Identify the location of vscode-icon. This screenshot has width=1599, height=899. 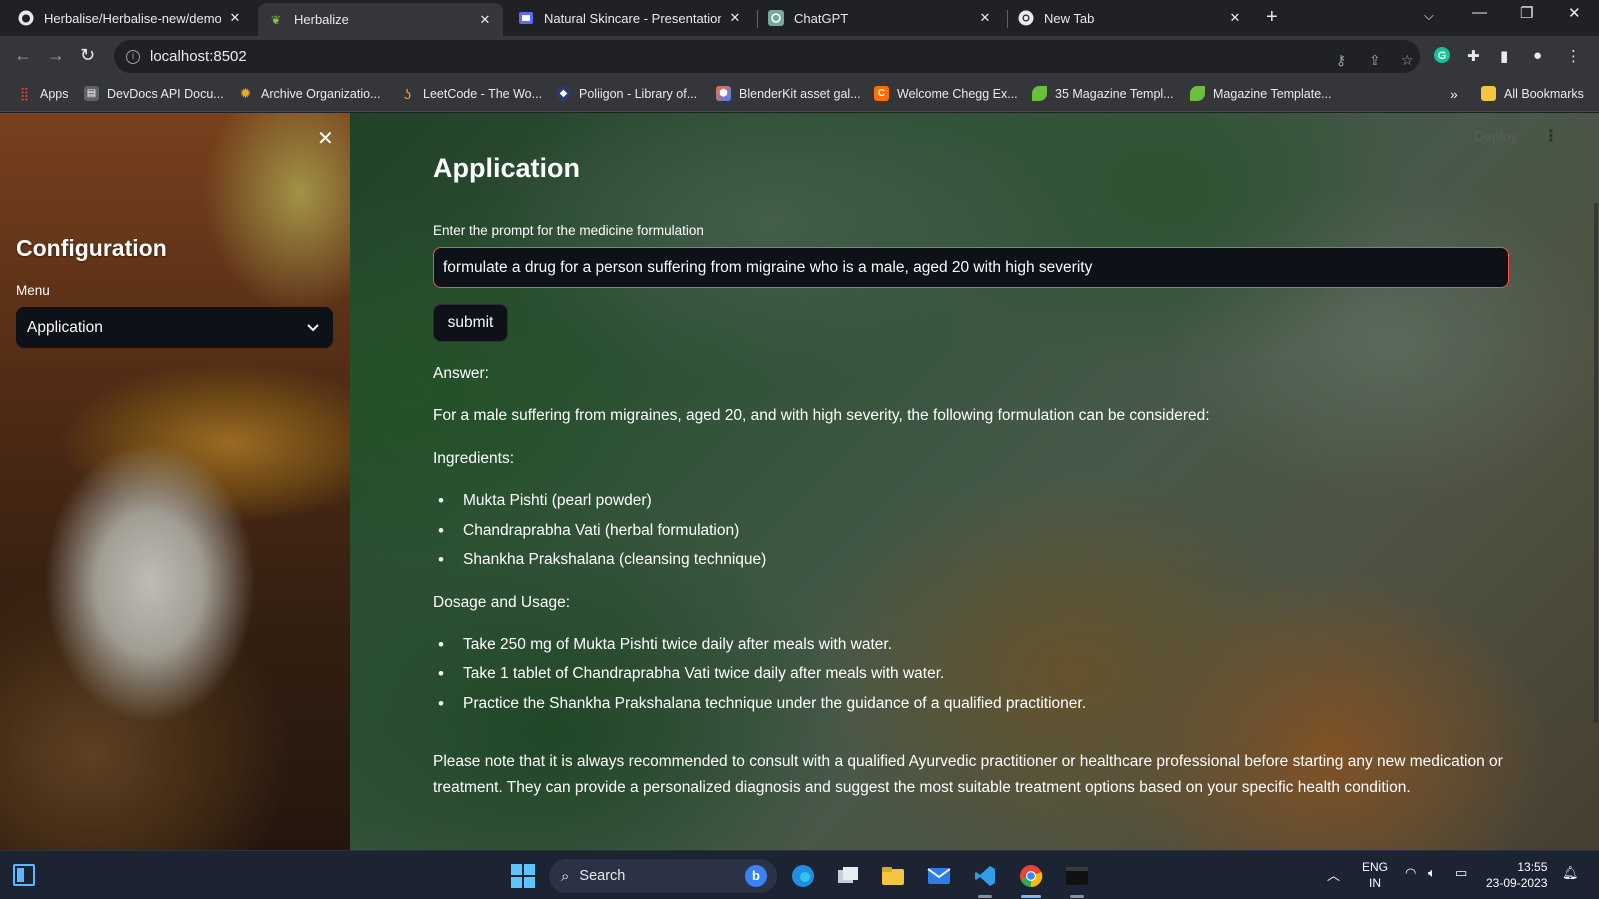
(985, 876).